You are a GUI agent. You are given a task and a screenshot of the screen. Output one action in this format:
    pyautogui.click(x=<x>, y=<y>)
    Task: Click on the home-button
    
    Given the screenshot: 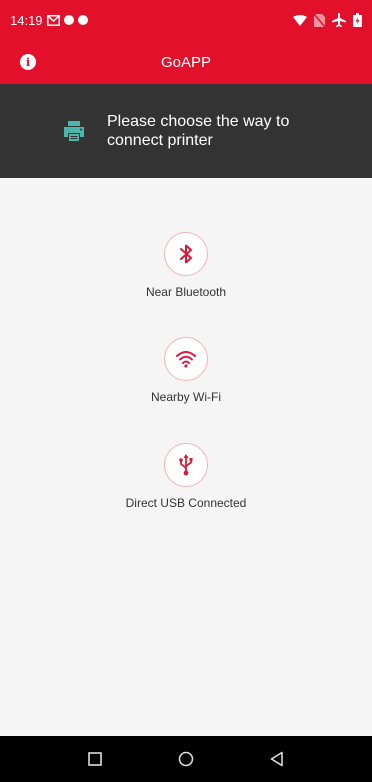 What is the action you would take?
    pyautogui.click(x=186, y=759)
    